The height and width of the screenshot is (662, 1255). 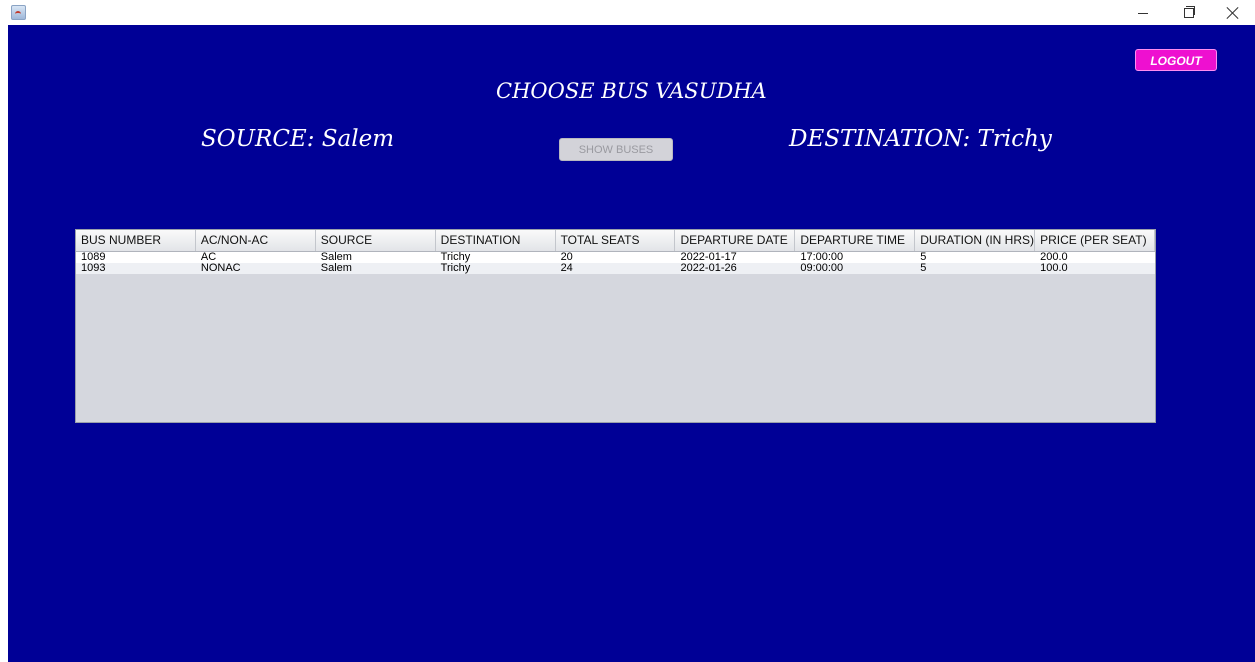 I want to click on cell-price: 200.0, so click(x=1054, y=257).